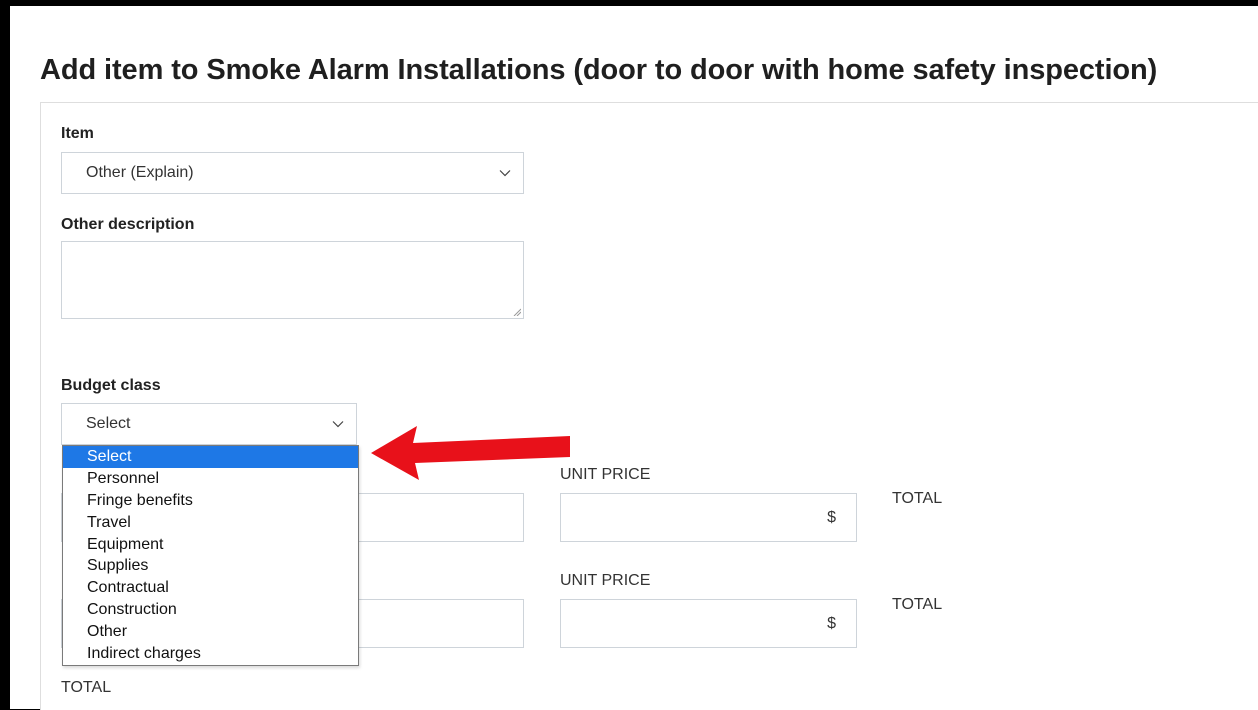 The height and width of the screenshot is (710, 1258). What do you see at coordinates (917, 604) in the screenshot?
I see `total-label-2: TOTAL` at bounding box center [917, 604].